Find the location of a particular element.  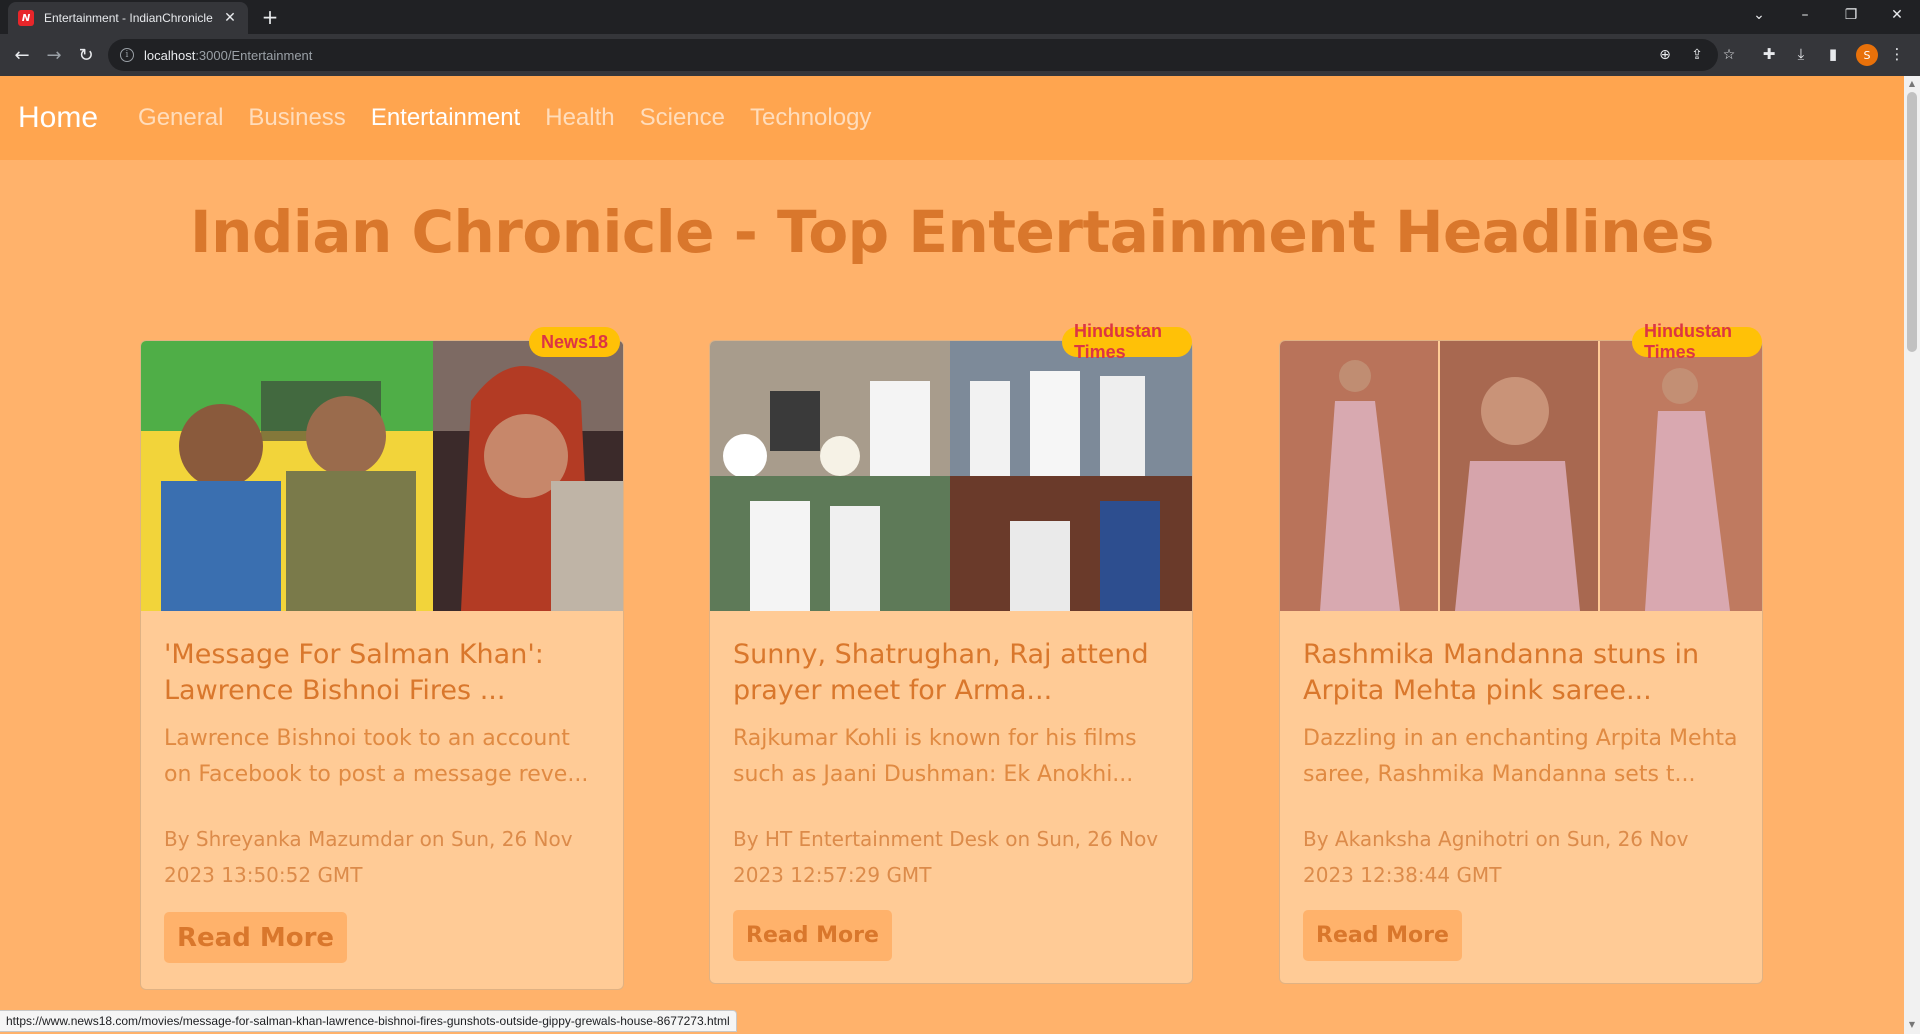

new-tab-icon: + is located at coordinates (270, 17).